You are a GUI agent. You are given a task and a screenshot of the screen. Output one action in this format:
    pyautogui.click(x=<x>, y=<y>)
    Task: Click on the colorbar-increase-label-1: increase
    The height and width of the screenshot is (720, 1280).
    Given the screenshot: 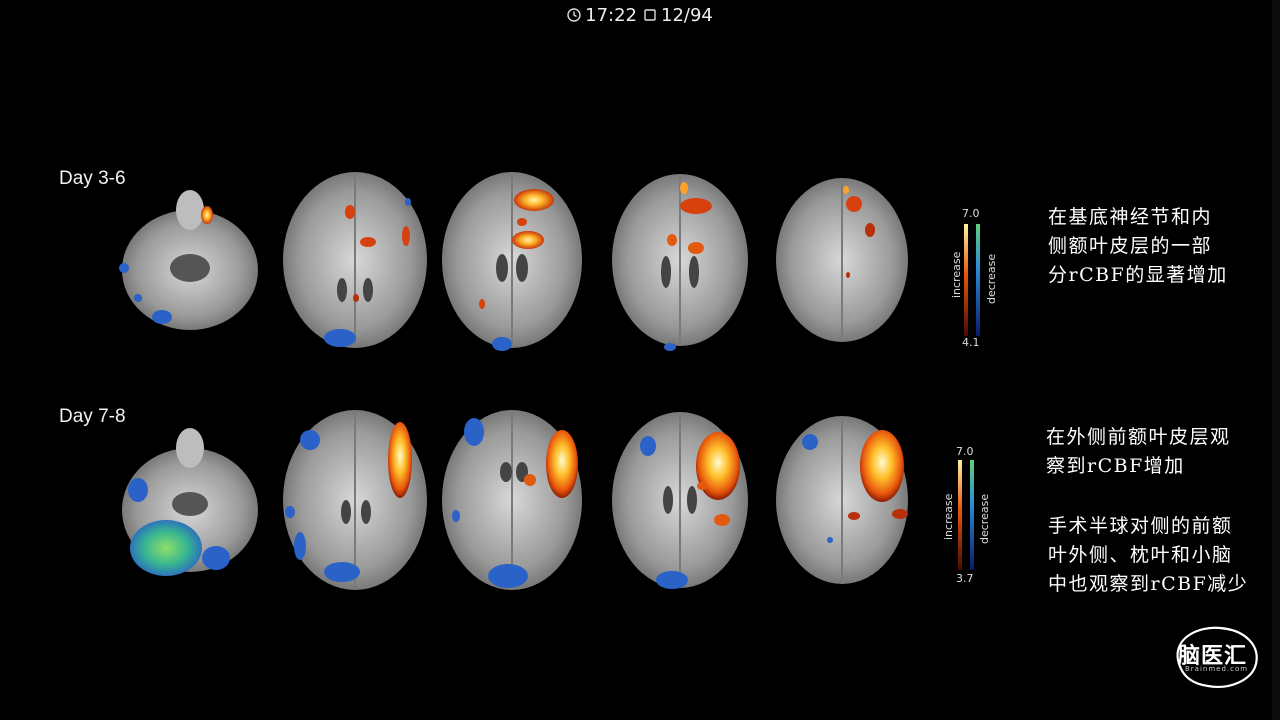 What is the action you would take?
    pyautogui.click(x=956, y=274)
    